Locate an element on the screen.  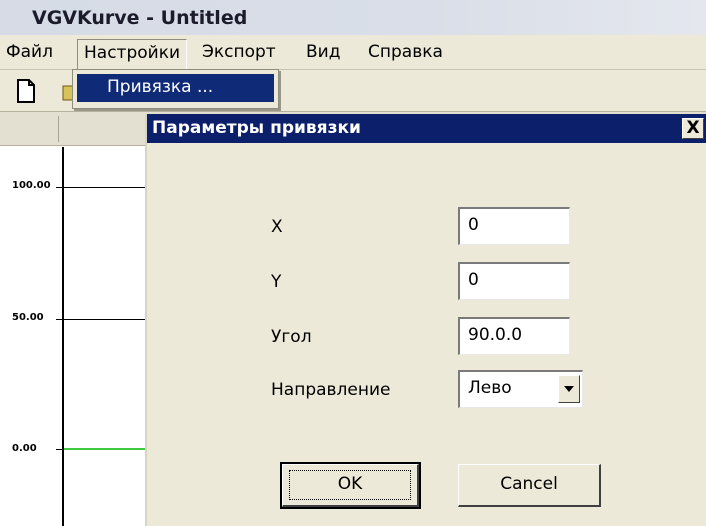
menu-export: Экспорт is located at coordinates (239, 52).